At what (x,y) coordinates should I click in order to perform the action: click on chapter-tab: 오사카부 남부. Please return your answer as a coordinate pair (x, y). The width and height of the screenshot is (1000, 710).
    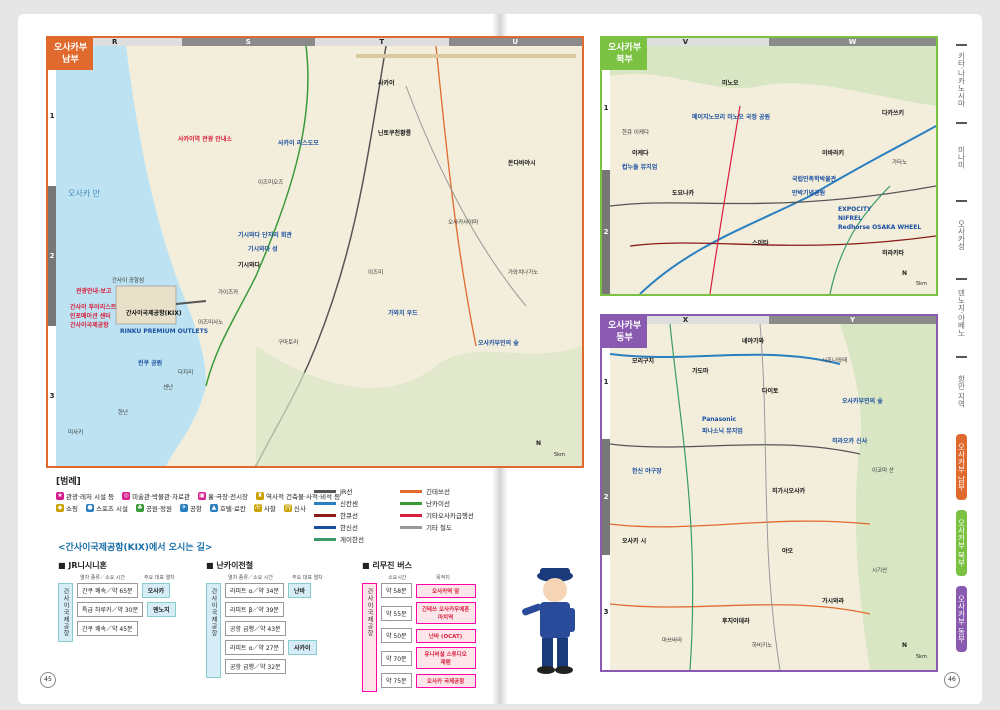
    Looking at the image, I should click on (961, 467).